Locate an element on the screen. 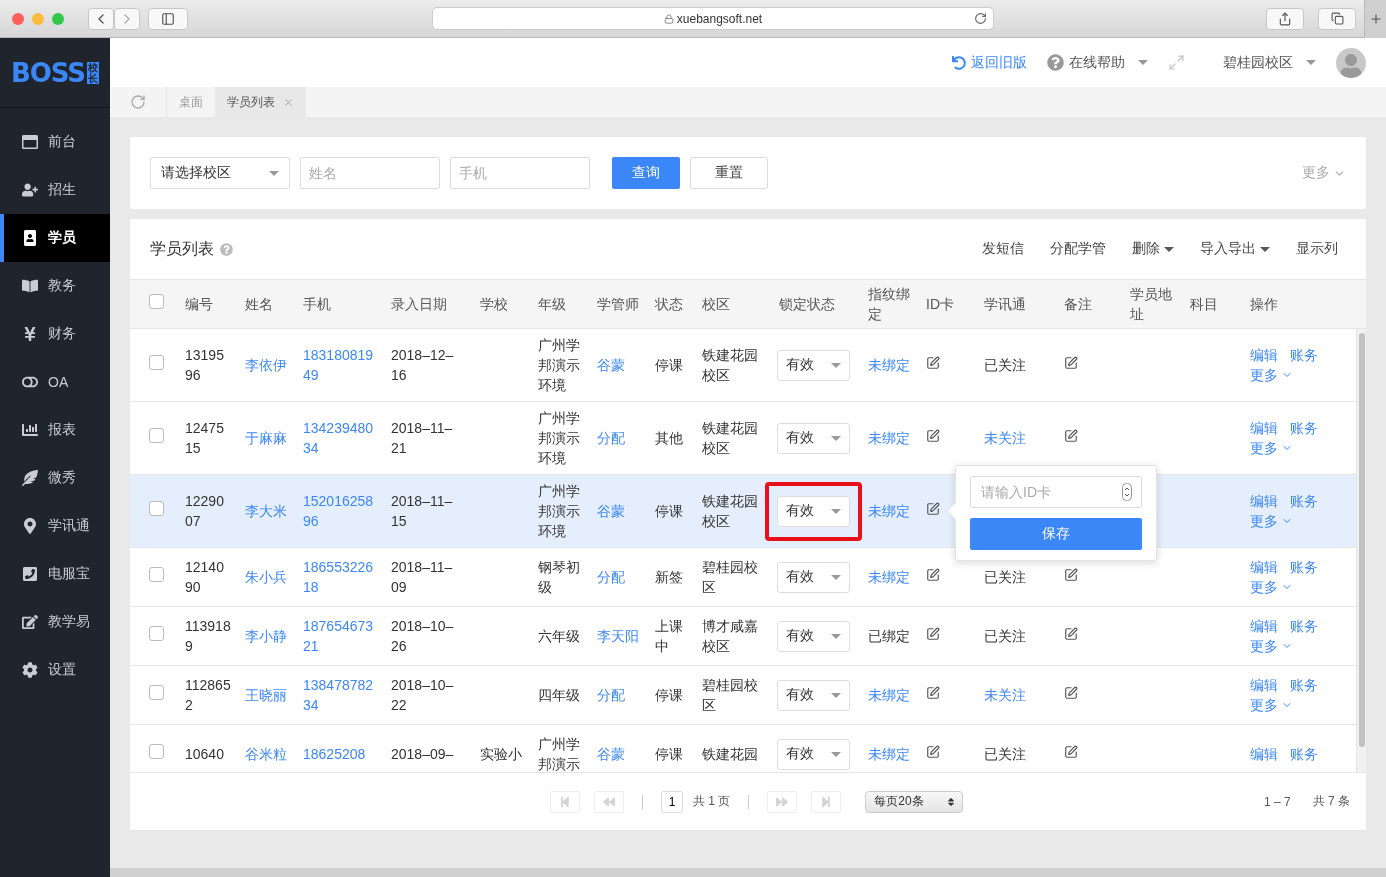 The width and height of the screenshot is (1386, 877). help-icon is located at coordinates (226, 249).